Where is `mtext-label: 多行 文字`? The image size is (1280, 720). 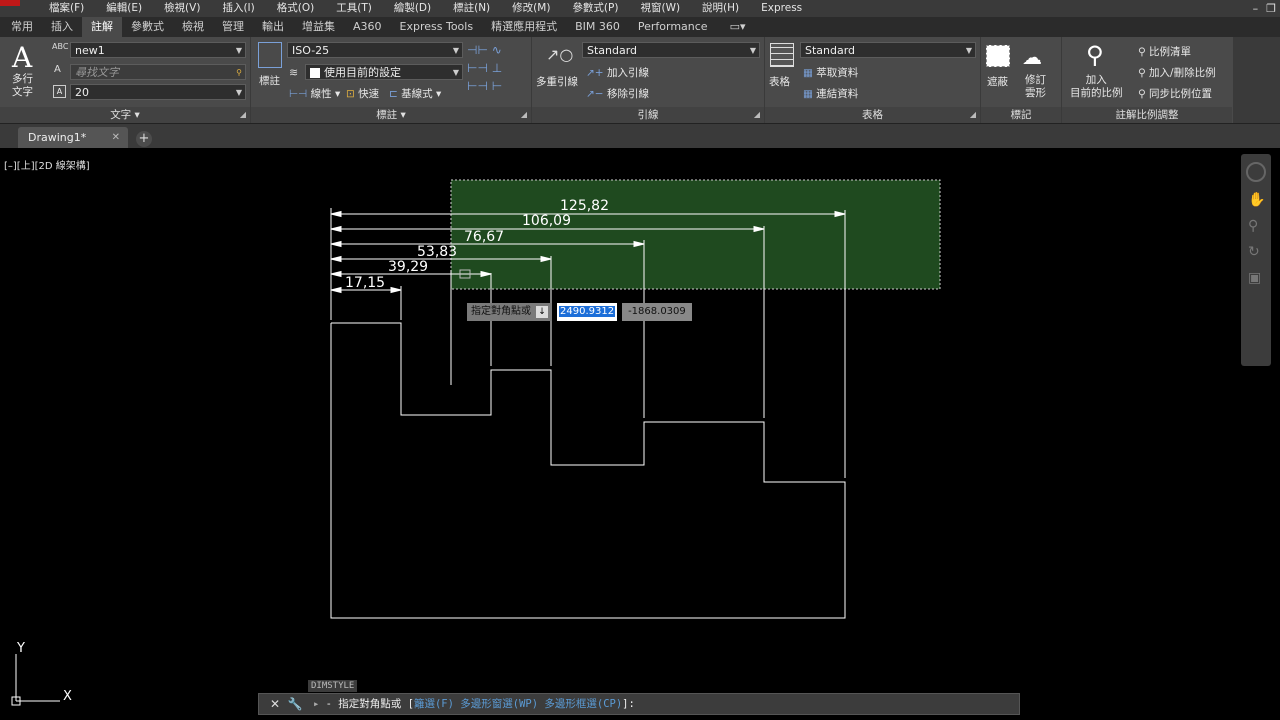 mtext-label: 多行 文字 is located at coordinates (22, 86).